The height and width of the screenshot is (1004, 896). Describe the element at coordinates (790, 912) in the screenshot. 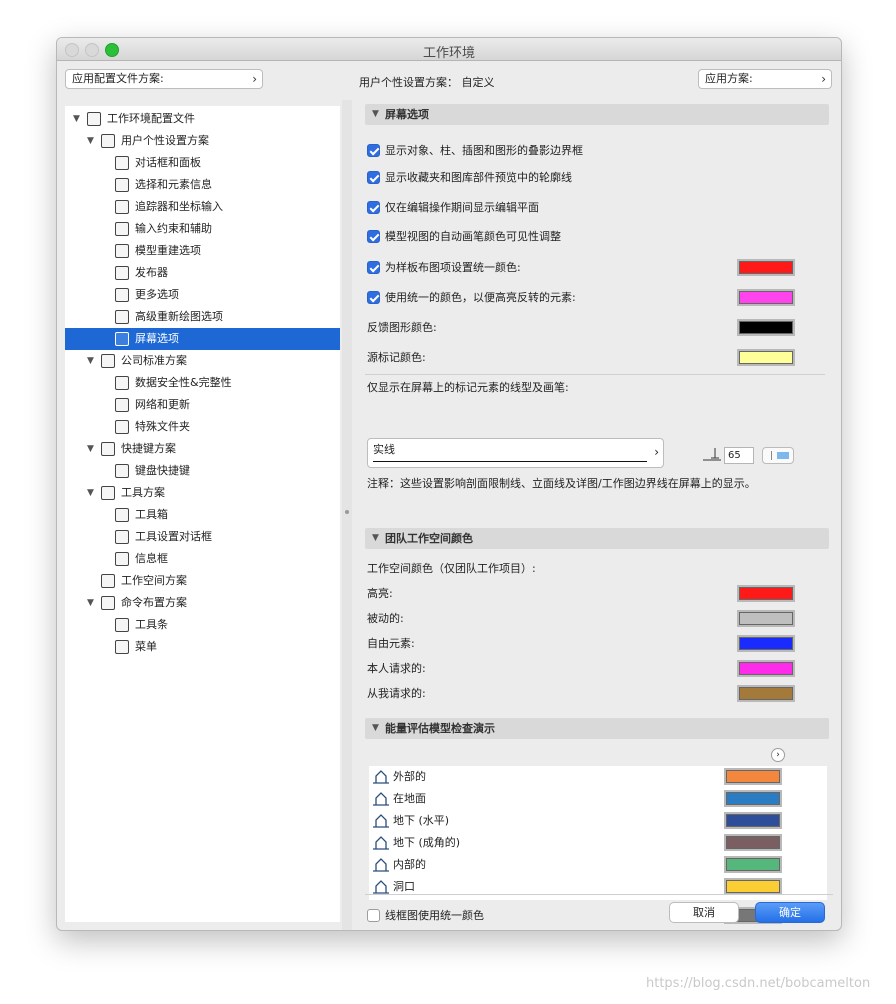

I see `ok-button: 确定` at that location.